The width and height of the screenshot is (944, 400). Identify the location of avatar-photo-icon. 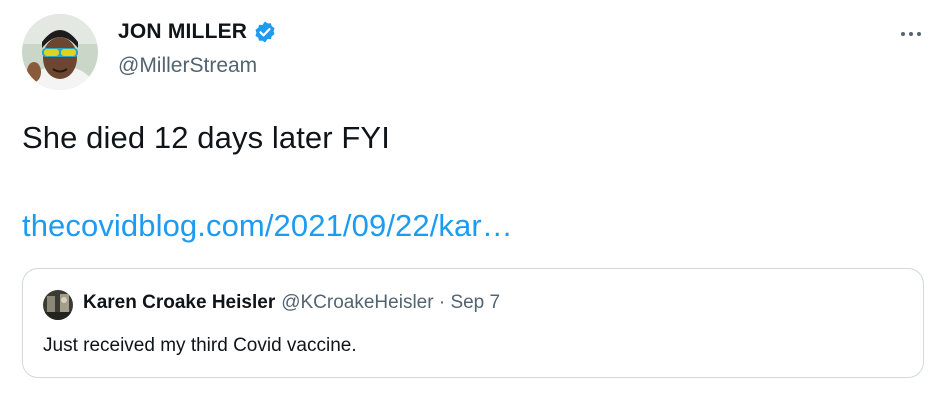
(60, 52).